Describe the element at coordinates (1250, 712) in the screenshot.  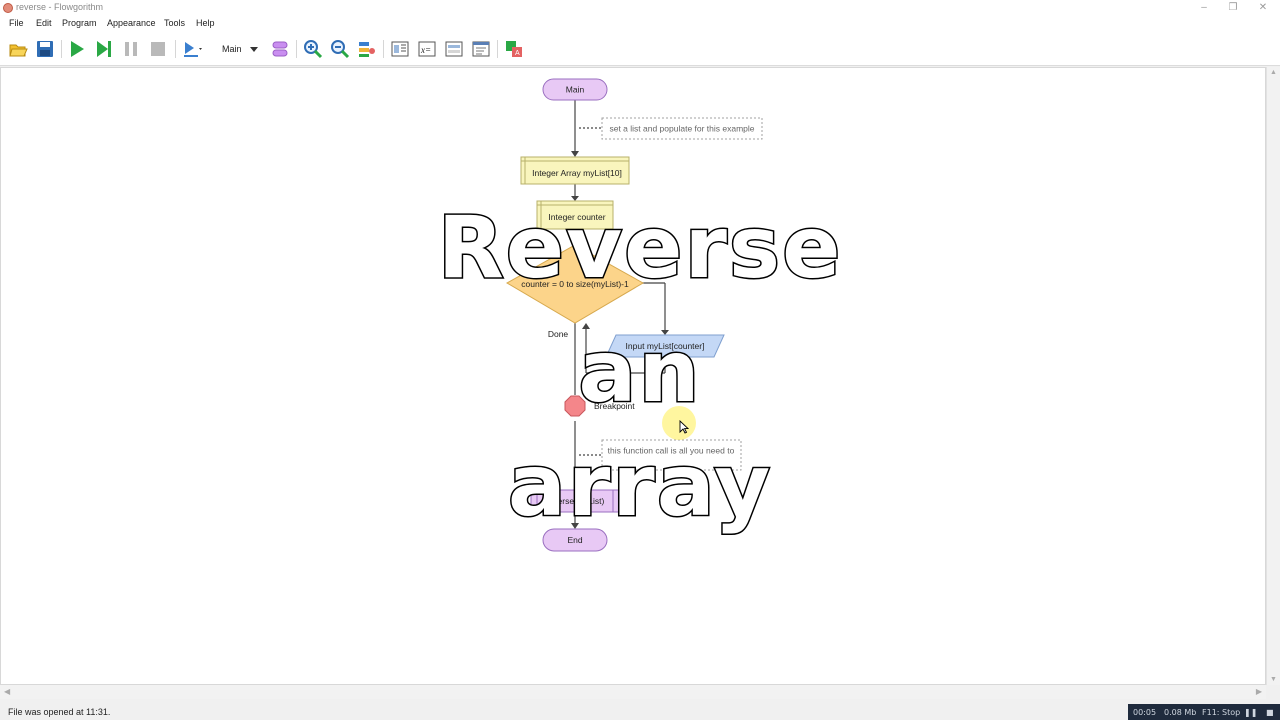
I see `recorder-pause-icon: ❚❚` at that location.